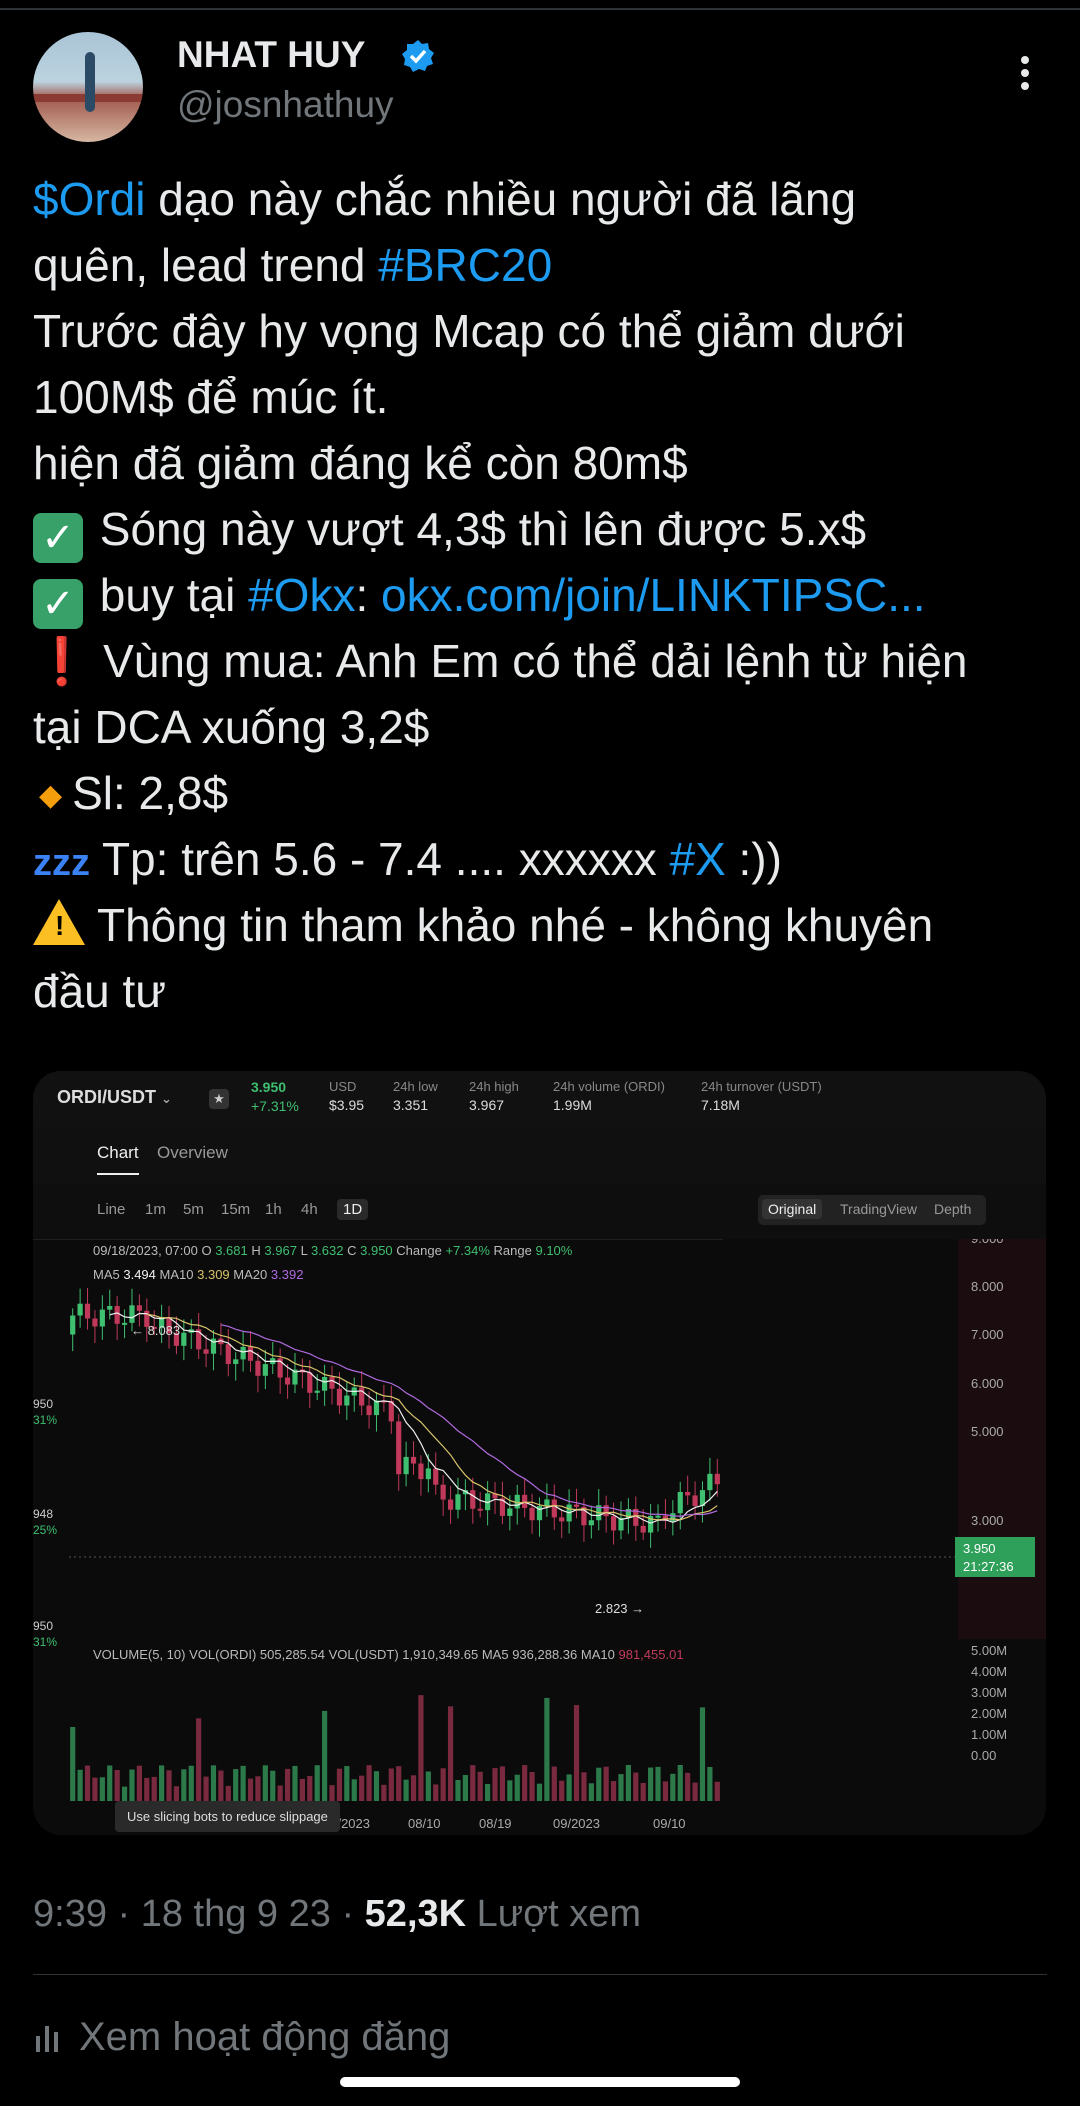 The image size is (1080, 2106). I want to click on pair-name: ORDI/USDT, so click(106, 1097).